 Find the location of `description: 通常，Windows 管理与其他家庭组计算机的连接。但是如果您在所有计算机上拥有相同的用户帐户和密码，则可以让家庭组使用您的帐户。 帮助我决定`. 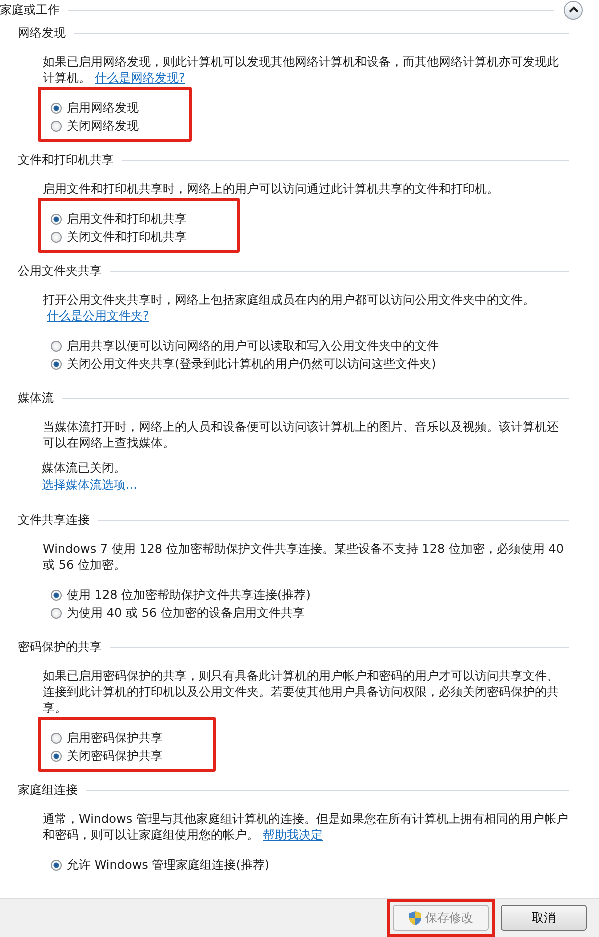

description: 通常，Windows 管理与其他家庭组计算机的连接。但是如果您在所有计算机上拥有相同的用户帐户和密码，则可以让家庭组使用您的帐户。 帮助我决定 is located at coordinates (306, 827).